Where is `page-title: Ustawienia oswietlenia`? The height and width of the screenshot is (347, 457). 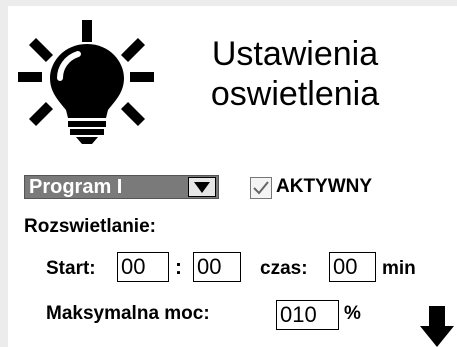
page-title: Ustawienia oswietlenia is located at coordinates (295, 74).